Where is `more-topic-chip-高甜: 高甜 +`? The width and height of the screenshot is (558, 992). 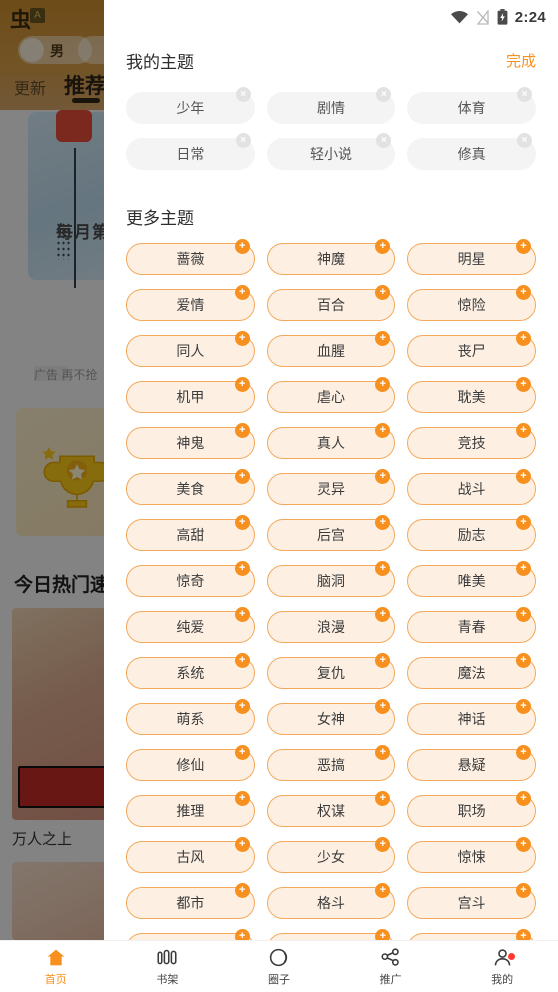
more-topic-chip-高甜: 高甜 + is located at coordinates (190, 533).